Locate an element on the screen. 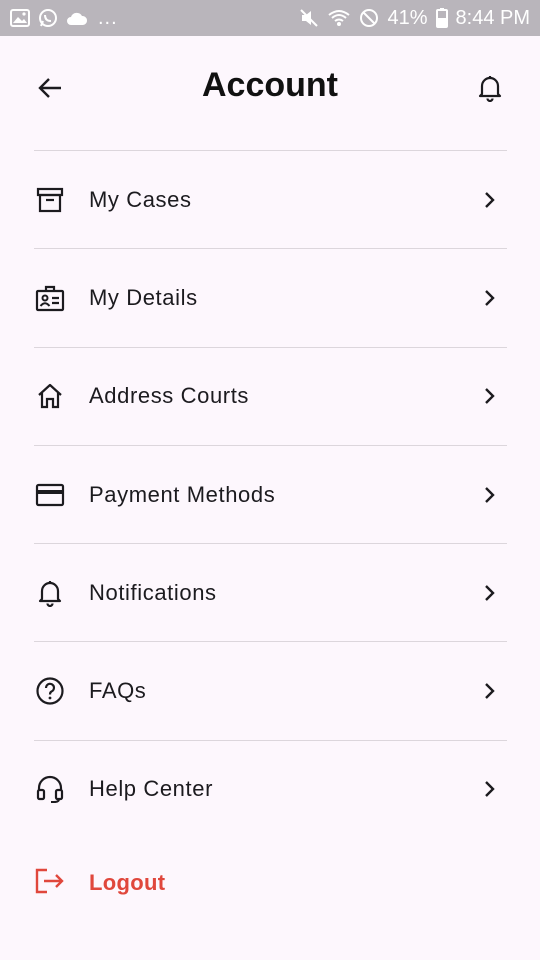 This screenshot has height=960, width=540. mute-icon is located at coordinates (309, 18).